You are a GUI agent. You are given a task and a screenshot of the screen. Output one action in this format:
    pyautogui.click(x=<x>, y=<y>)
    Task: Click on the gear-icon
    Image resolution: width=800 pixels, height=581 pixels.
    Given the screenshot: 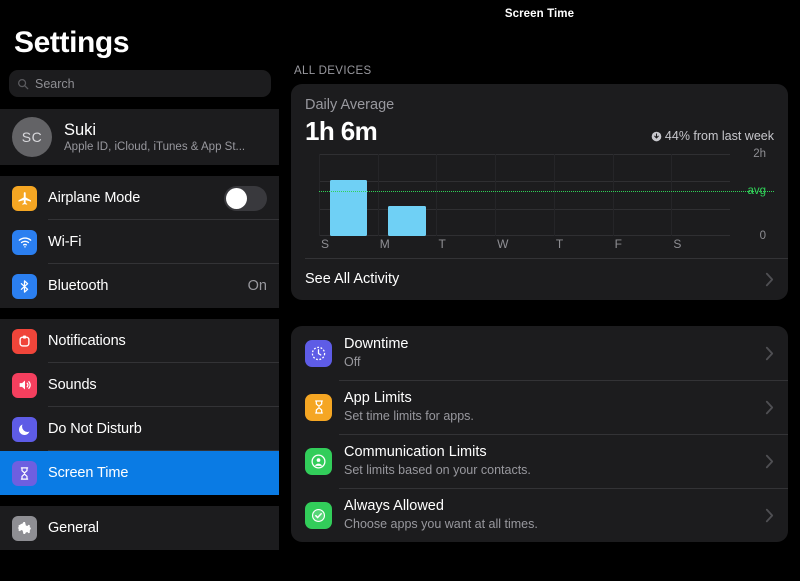 What is the action you would take?
    pyautogui.click(x=24, y=528)
    